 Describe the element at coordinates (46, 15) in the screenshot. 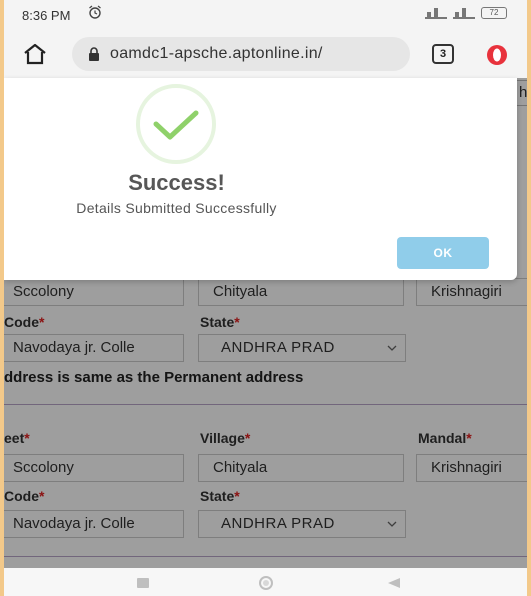

I see `status-time: 8:36 PM` at that location.